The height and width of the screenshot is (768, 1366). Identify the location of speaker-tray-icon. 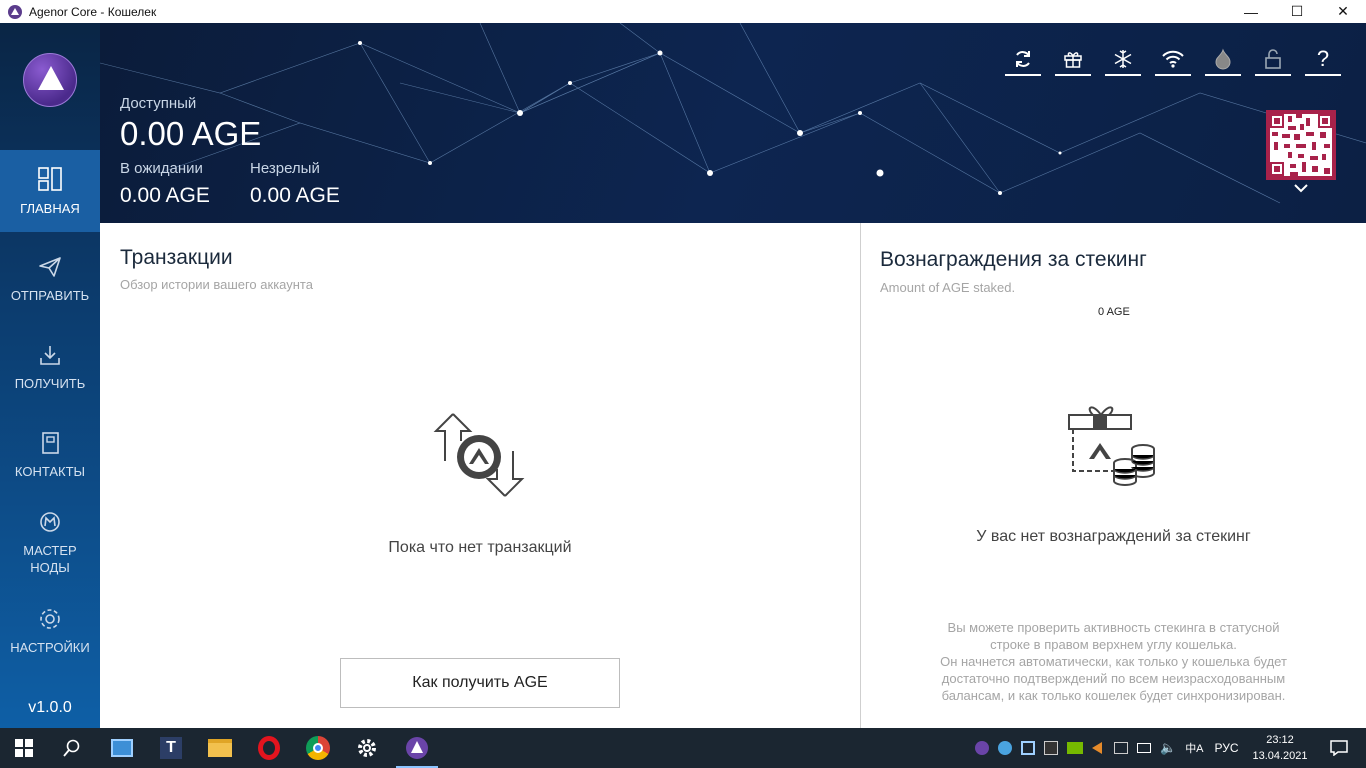
(1097, 748).